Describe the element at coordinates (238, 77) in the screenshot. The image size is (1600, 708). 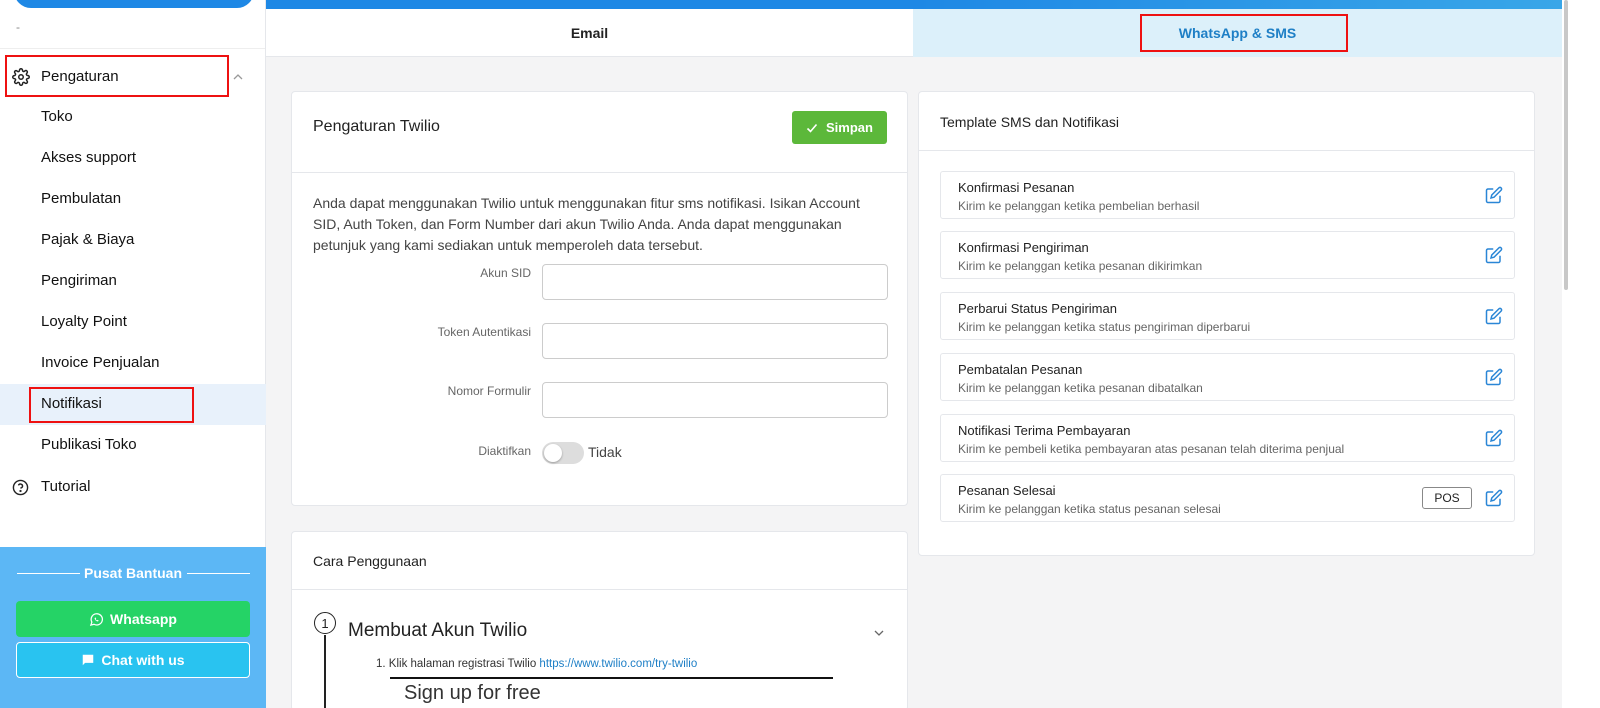
I see `chevron-up-icon` at that location.